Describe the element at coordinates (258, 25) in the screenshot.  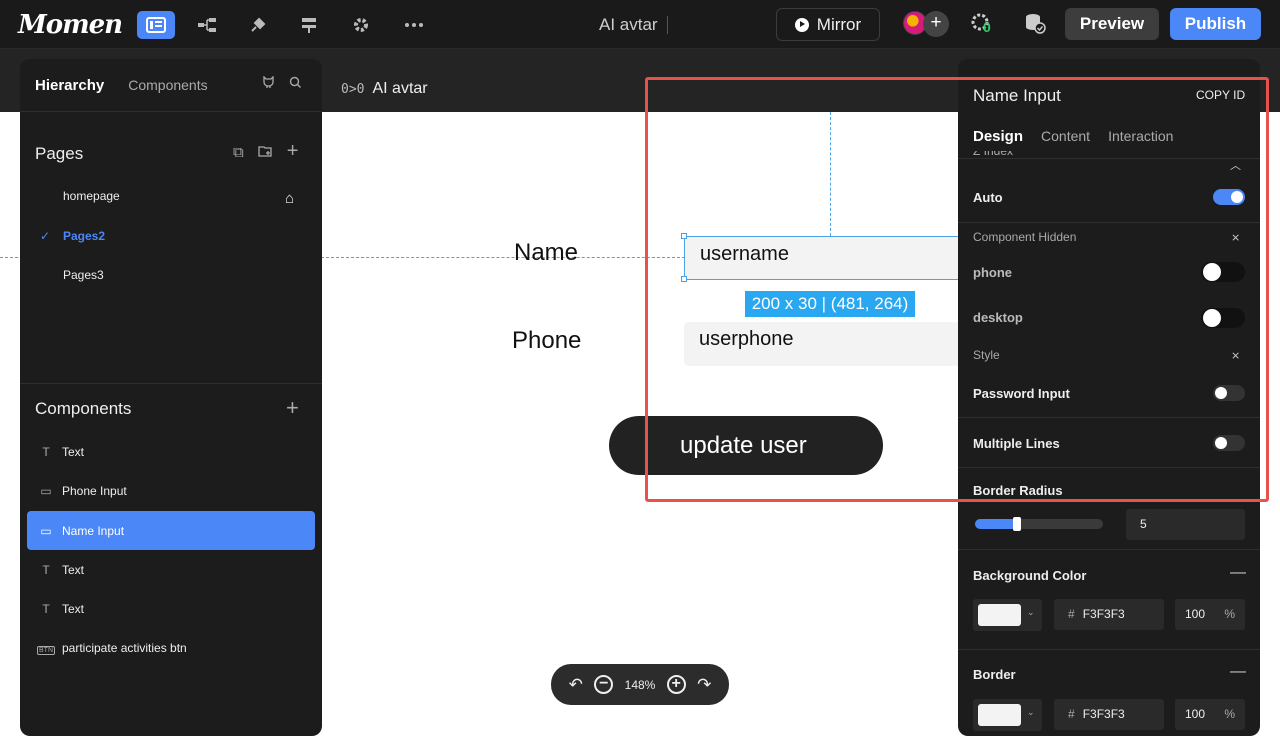
I see `plugin-icon` at that location.